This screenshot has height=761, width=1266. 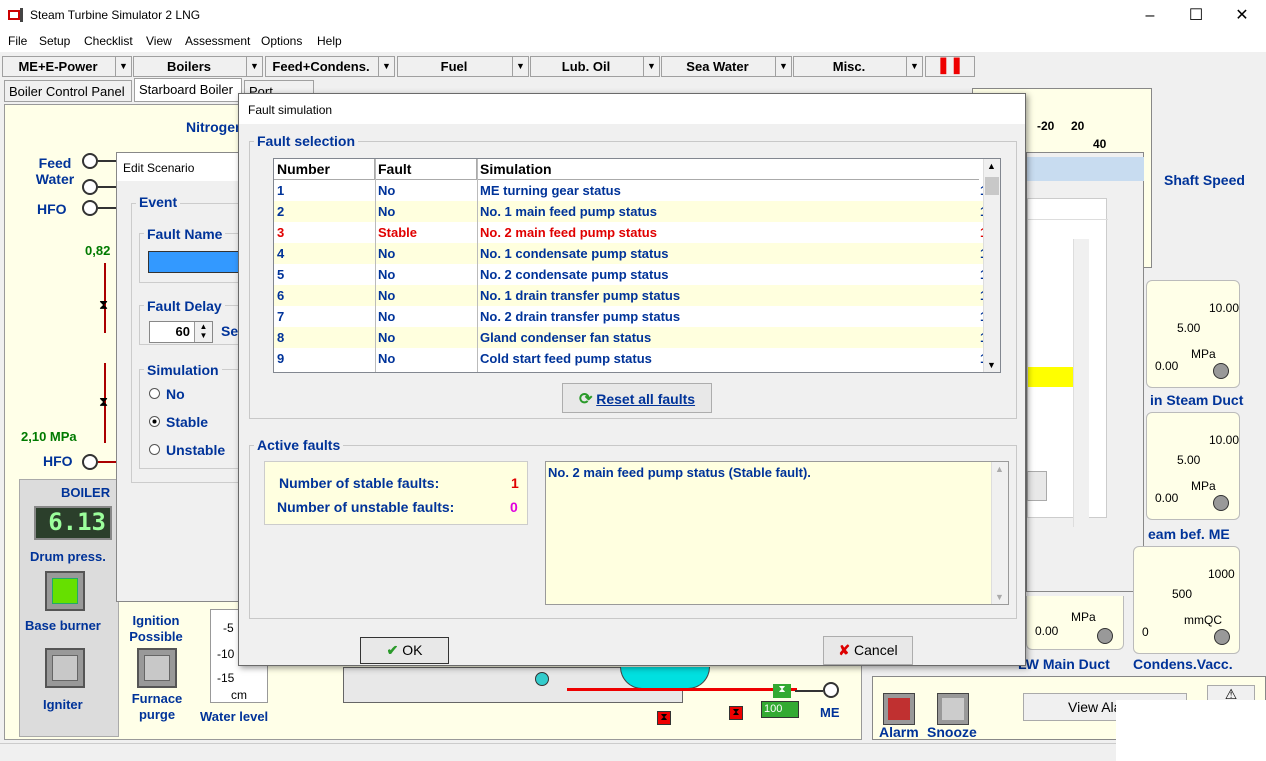 What do you see at coordinates (1051, 377) in the screenshot?
I see `selected-list-item` at bounding box center [1051, 377].